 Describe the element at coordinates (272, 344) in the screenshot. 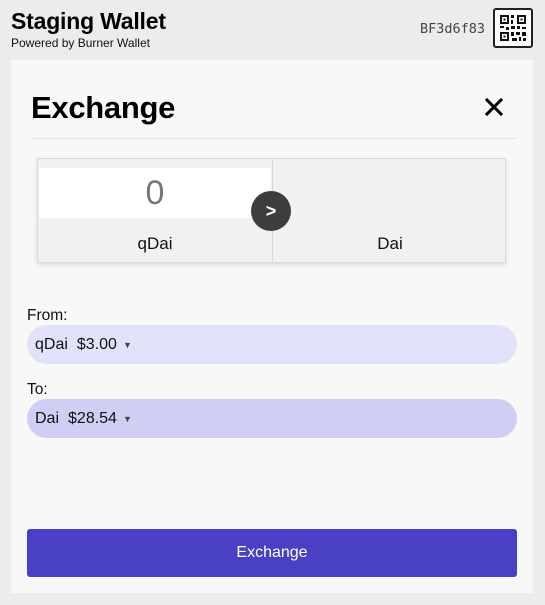

I see `from-asset-select: qDai $3.00 ▼` at that location.